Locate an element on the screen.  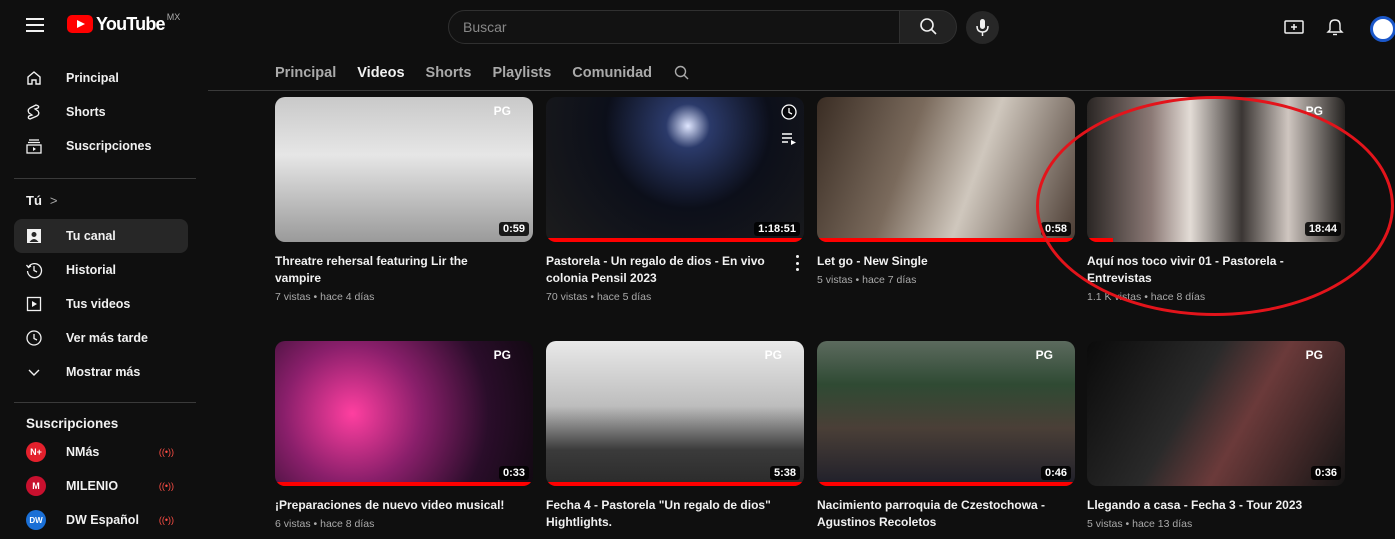
sidebar-item-label: Tus videos is located at coordinates (98, 304).